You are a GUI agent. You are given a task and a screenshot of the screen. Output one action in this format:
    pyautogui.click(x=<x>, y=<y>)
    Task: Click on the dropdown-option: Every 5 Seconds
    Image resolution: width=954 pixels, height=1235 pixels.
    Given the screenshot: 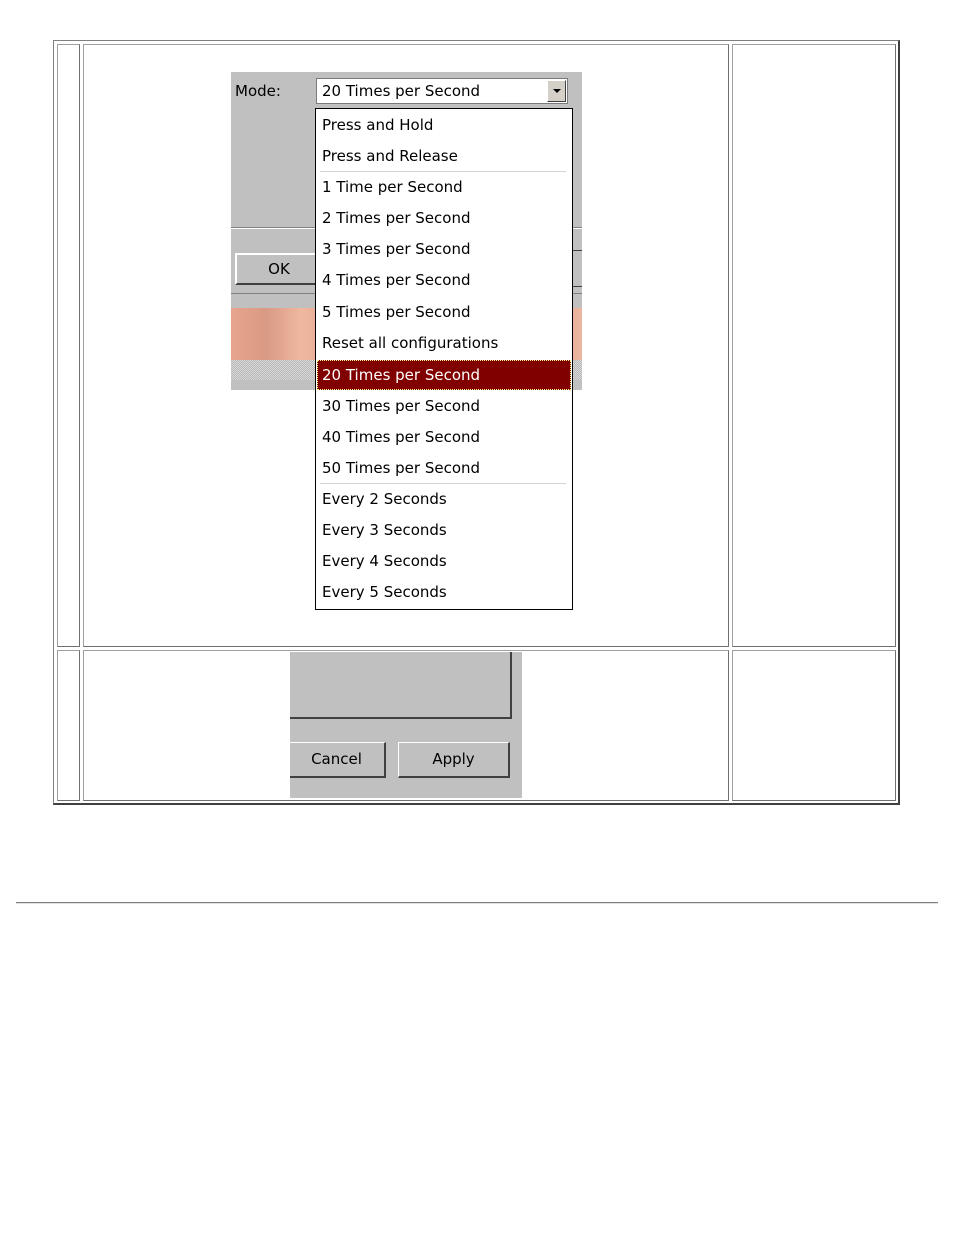 What is the action you would take?
    pyautogui.click(x=444, y=592)
    